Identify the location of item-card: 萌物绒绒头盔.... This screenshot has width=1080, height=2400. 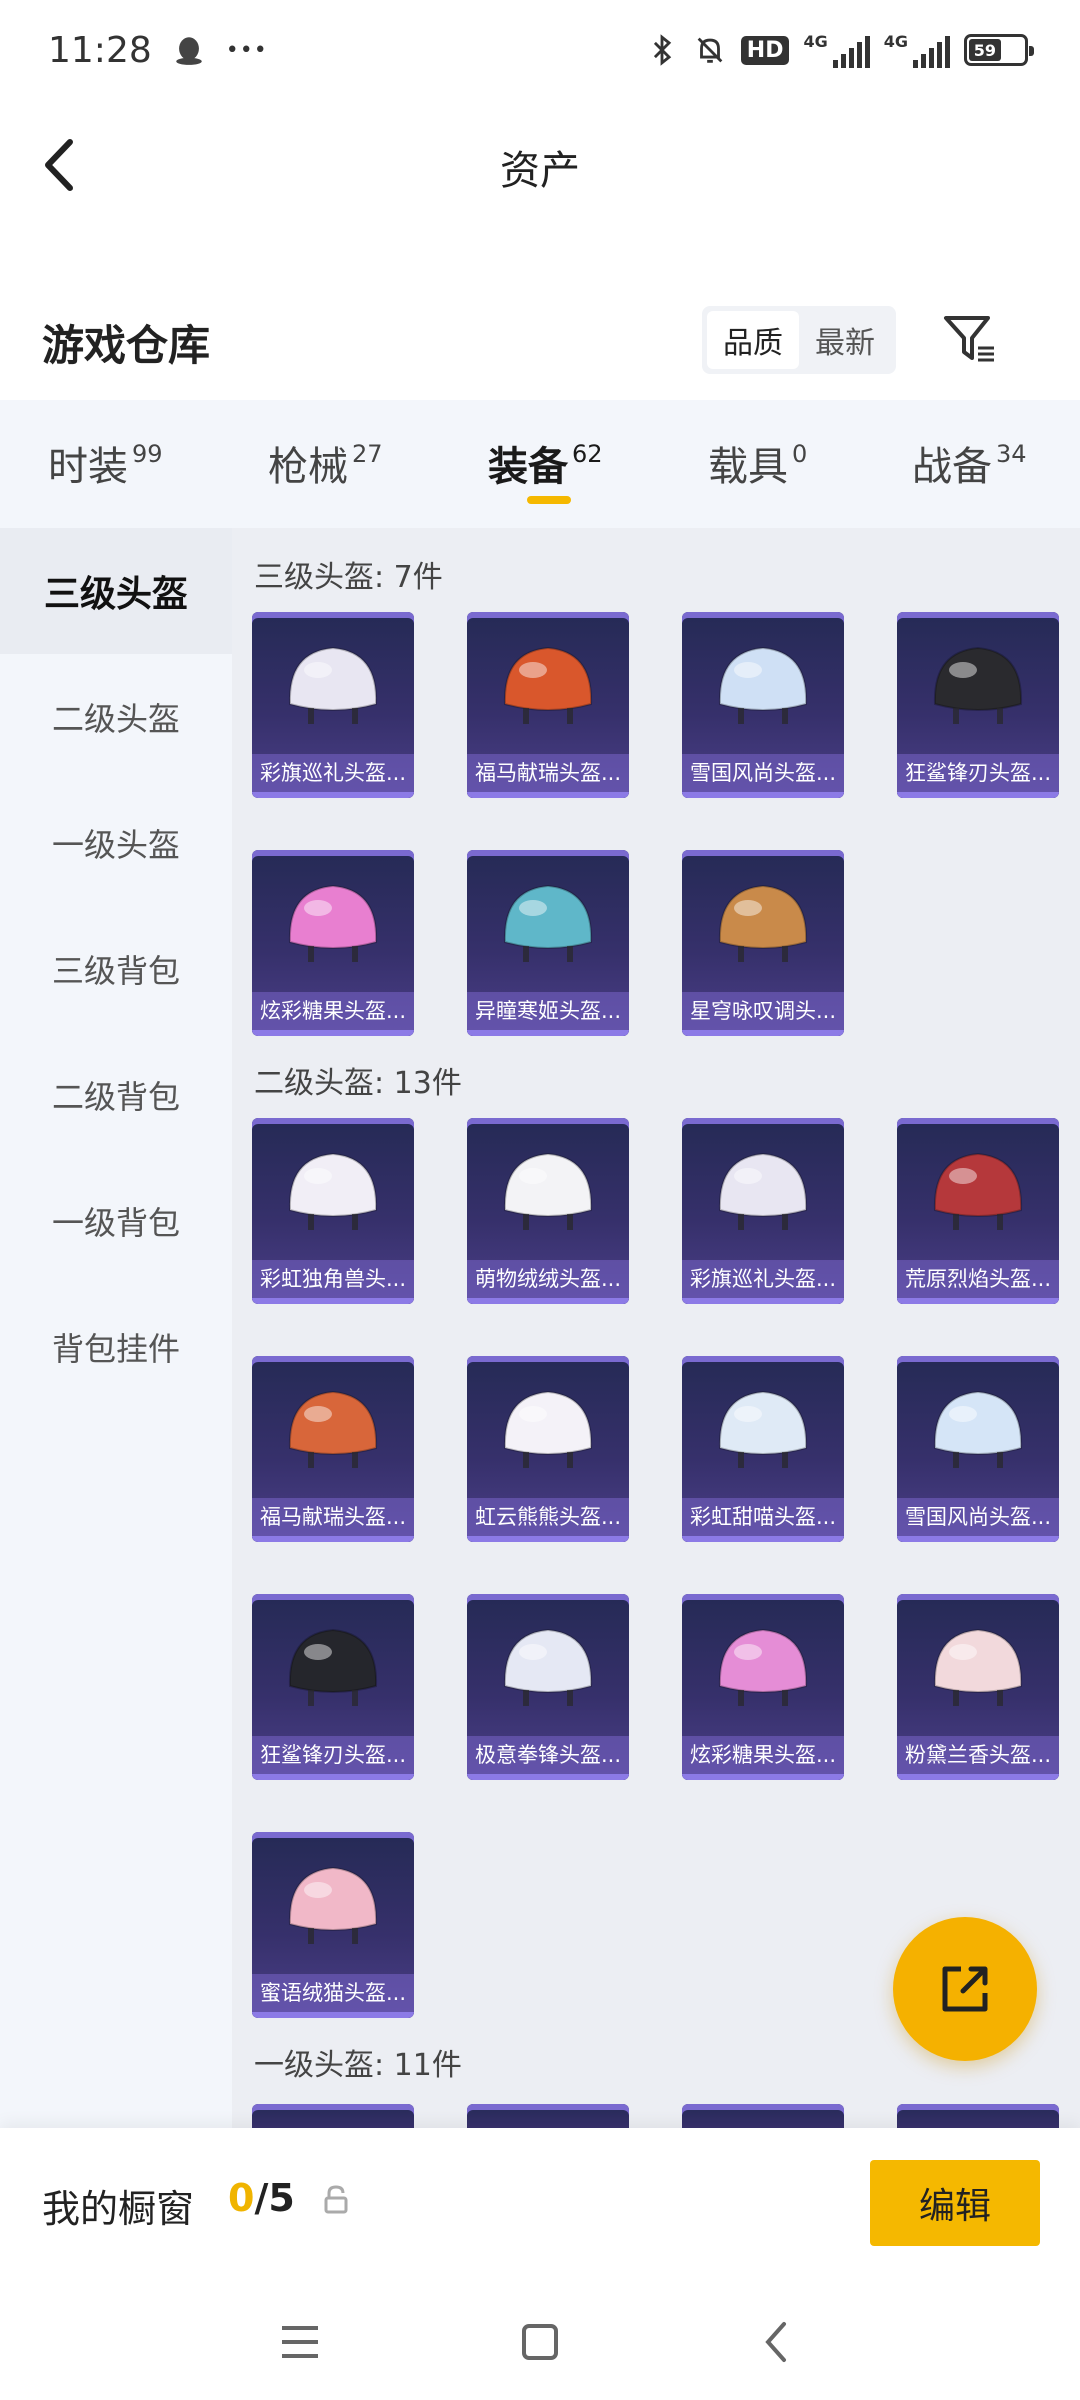
(548, 1211).